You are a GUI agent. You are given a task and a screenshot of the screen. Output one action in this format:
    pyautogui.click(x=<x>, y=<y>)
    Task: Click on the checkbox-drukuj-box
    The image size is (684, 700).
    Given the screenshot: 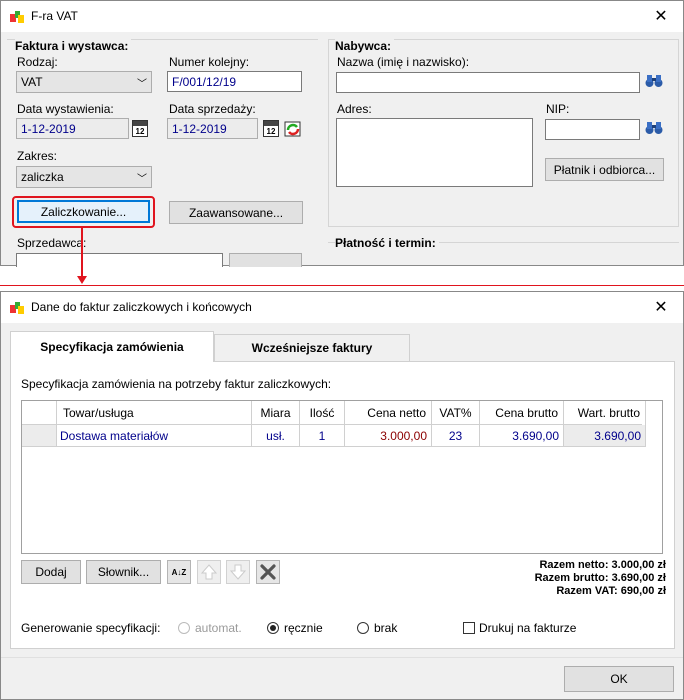 What is the action you would take?
    pyautogui.click(x=469, y=628)
    